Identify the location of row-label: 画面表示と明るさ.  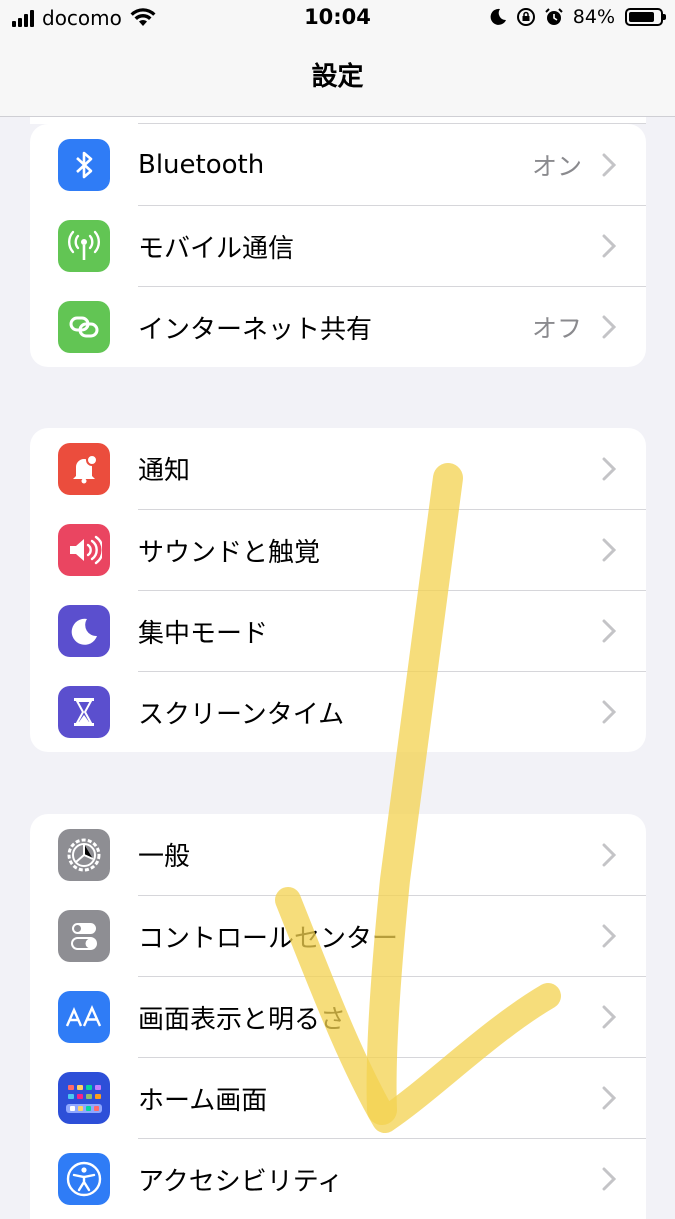
(242, 1019).